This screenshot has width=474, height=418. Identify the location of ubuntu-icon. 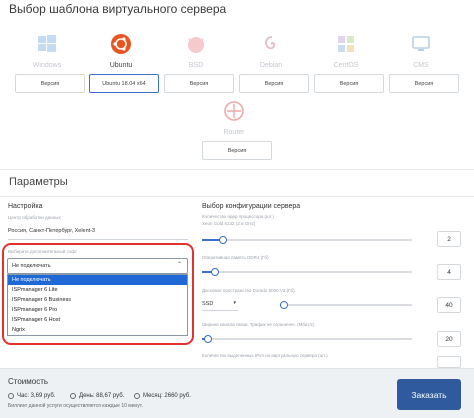
(121, 44).